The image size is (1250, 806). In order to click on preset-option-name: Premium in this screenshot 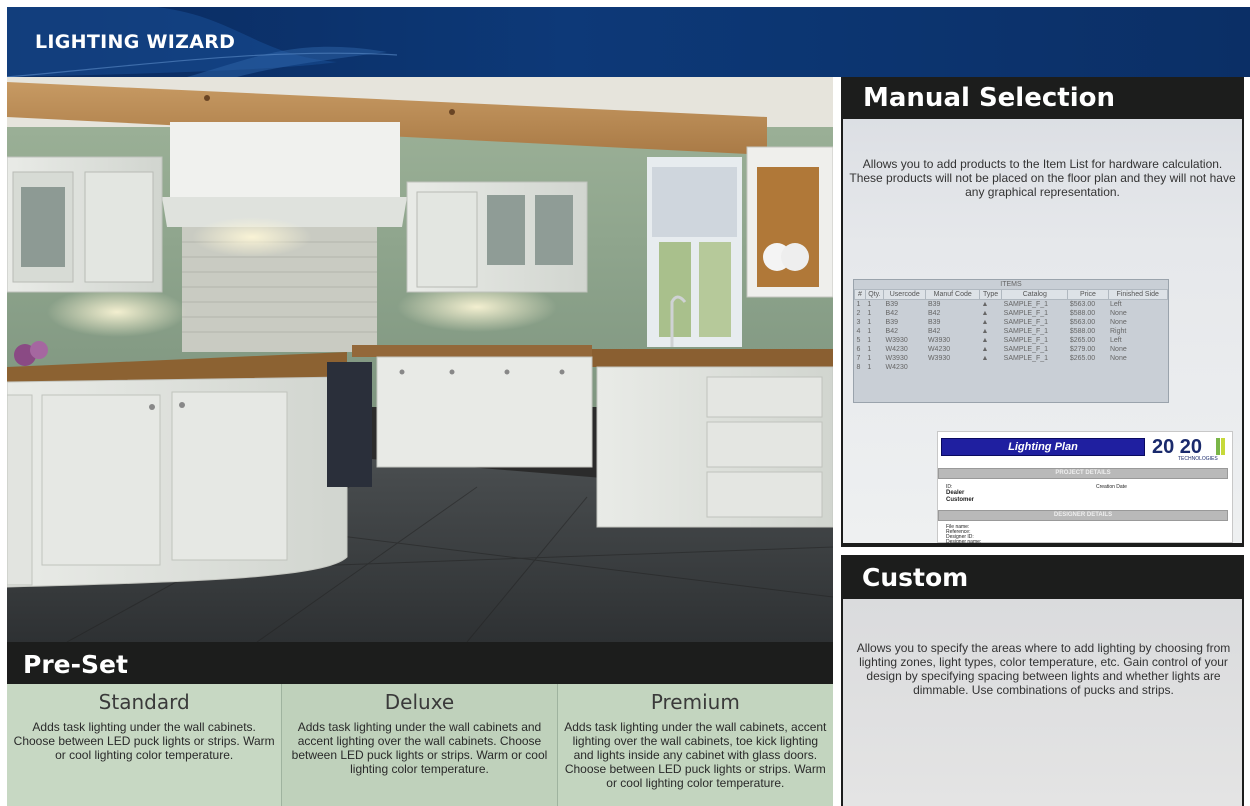, I will do `click(695, 702)`.